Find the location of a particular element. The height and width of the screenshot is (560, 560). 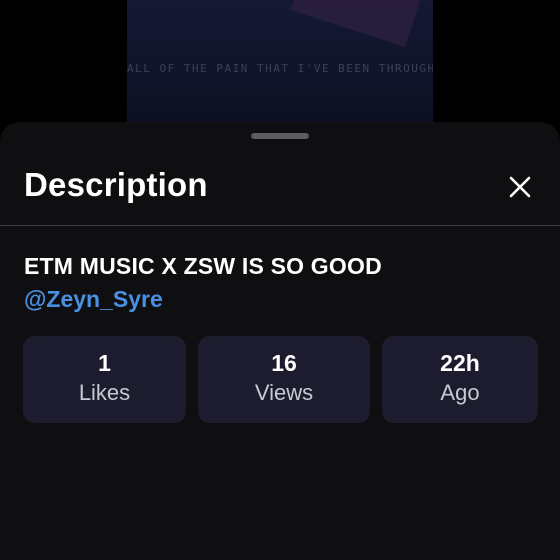

video-caption: ALL OF THE PAIN THAT I'VE BEEN THROUGH is located at coordinates (280, 68).